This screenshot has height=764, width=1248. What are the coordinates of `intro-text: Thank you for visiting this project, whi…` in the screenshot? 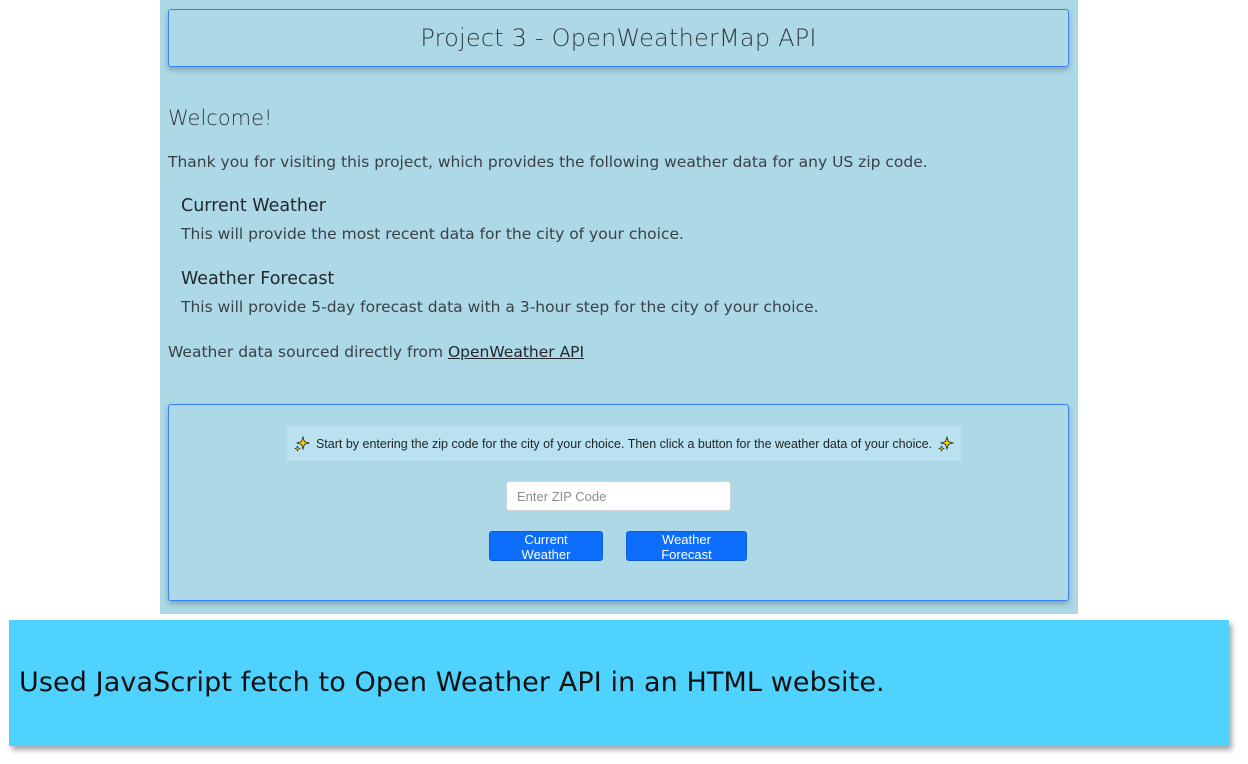 It's located at (548, 162).